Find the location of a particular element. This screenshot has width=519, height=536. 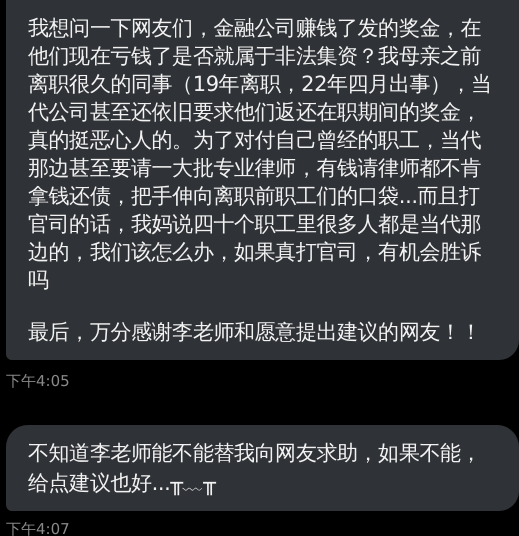

message-time: 下午4:07 is located at coordinates (38, 528).